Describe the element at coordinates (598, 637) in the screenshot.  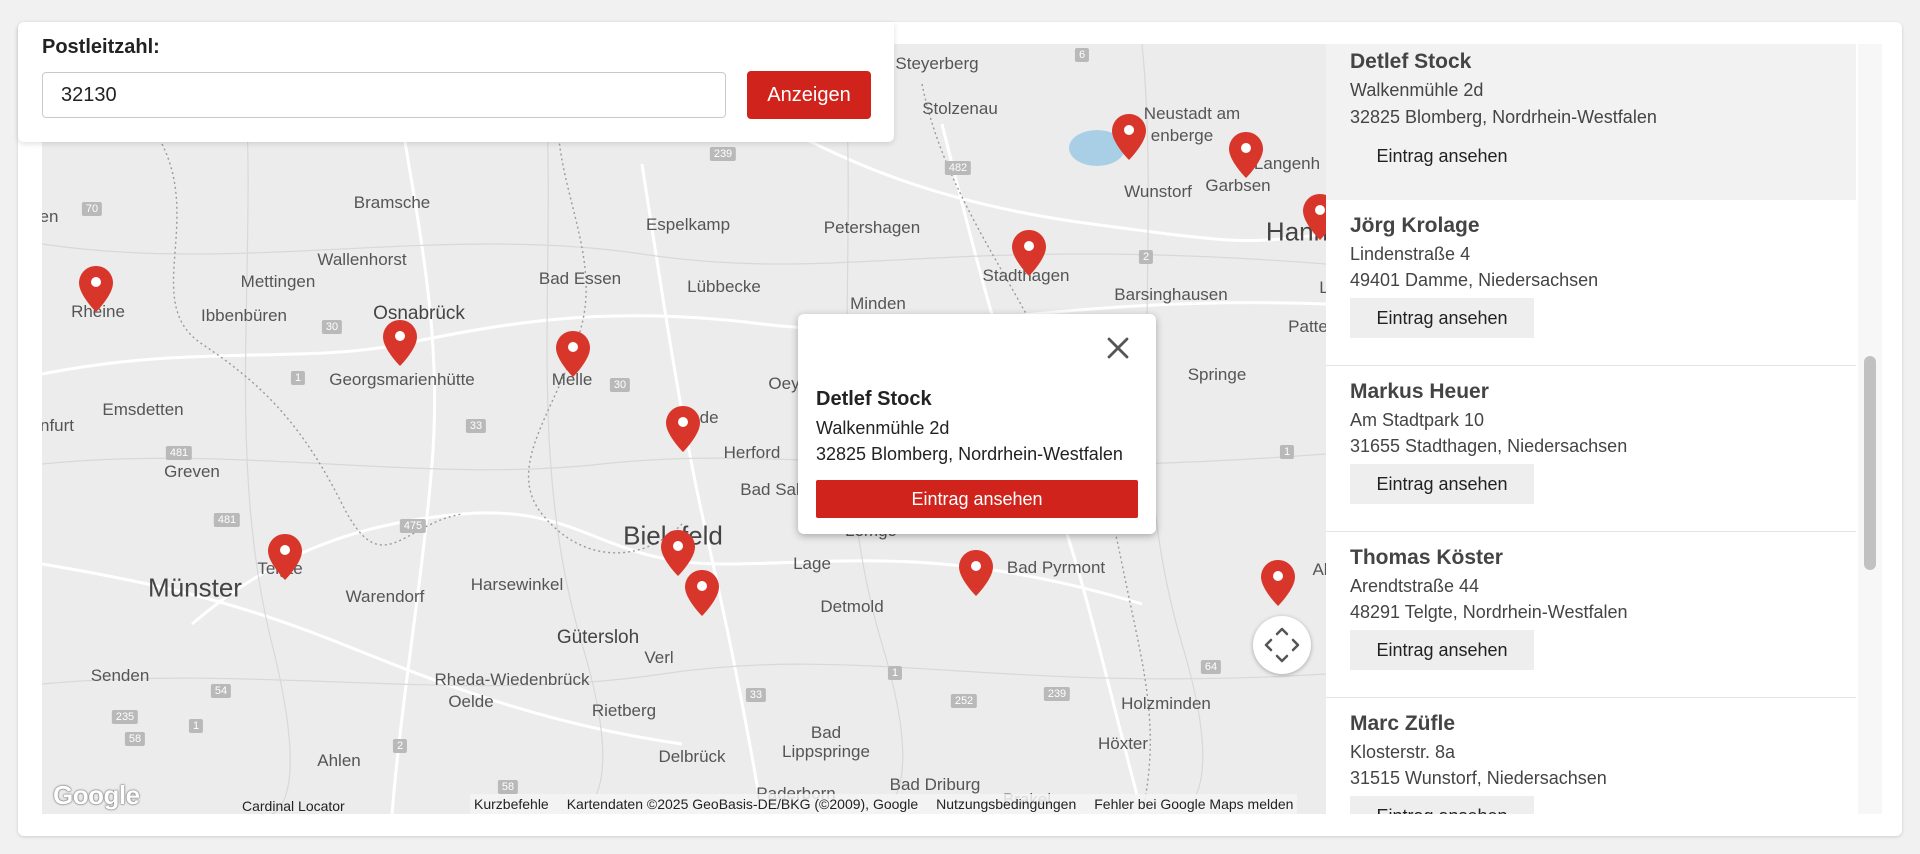
I see `place-label: Gütersloh` at that location.